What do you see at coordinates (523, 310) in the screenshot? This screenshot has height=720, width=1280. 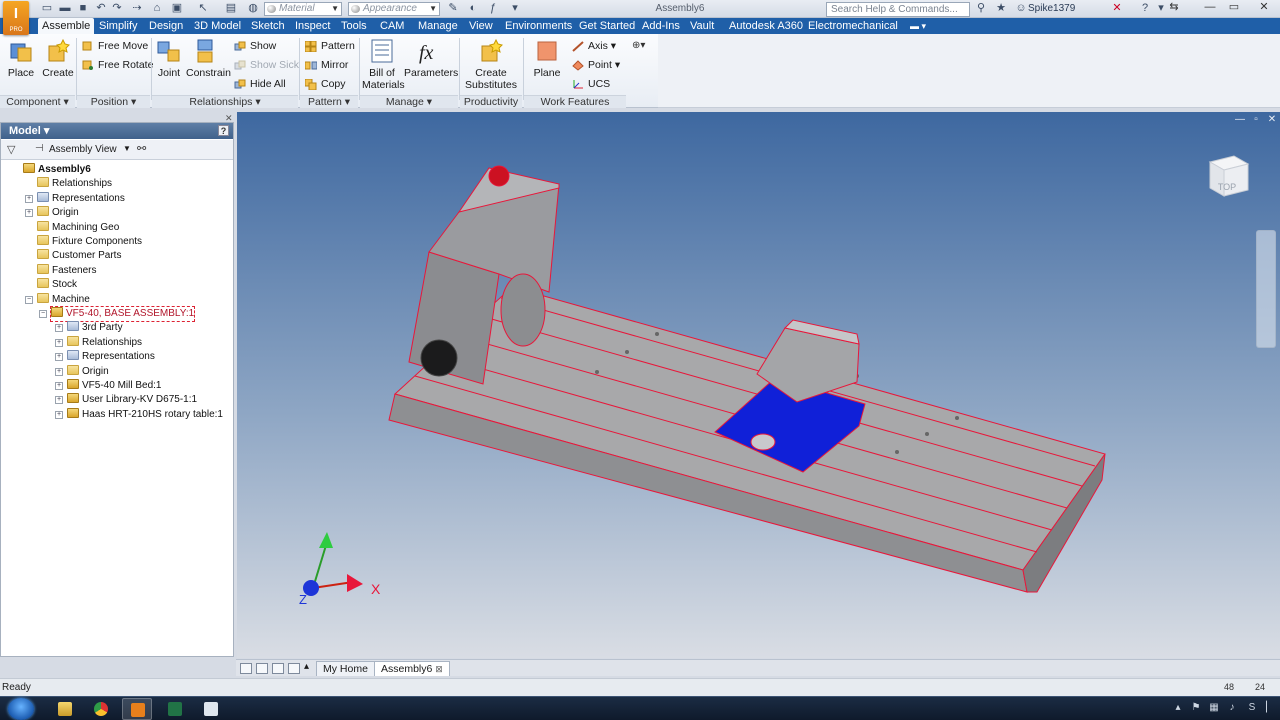 I see `rotary-table-faceplate` at bounding box center [523, 310].